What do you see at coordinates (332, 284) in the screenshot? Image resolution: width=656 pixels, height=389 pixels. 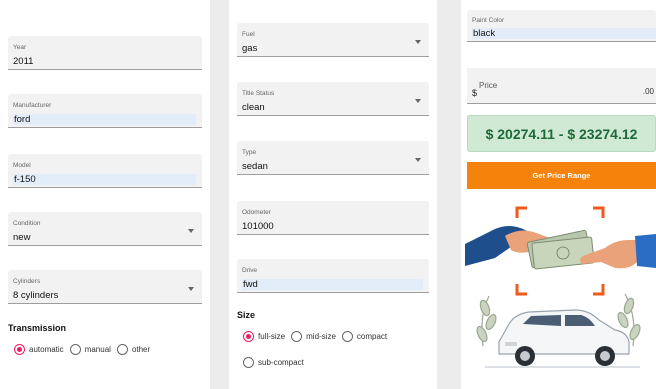 I see `drive-value: fwd` at bounding box center [332, 284].